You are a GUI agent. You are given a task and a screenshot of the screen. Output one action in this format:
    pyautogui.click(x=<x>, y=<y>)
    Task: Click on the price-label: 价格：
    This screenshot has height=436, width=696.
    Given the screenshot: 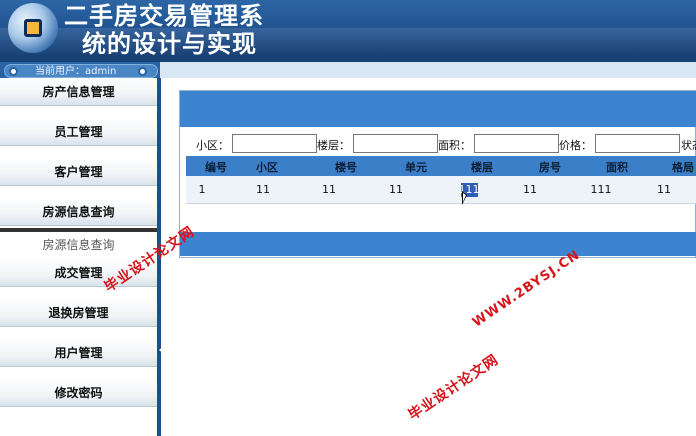 What is the action you would take?
    pyautogui.click(x=575, y=145)
    